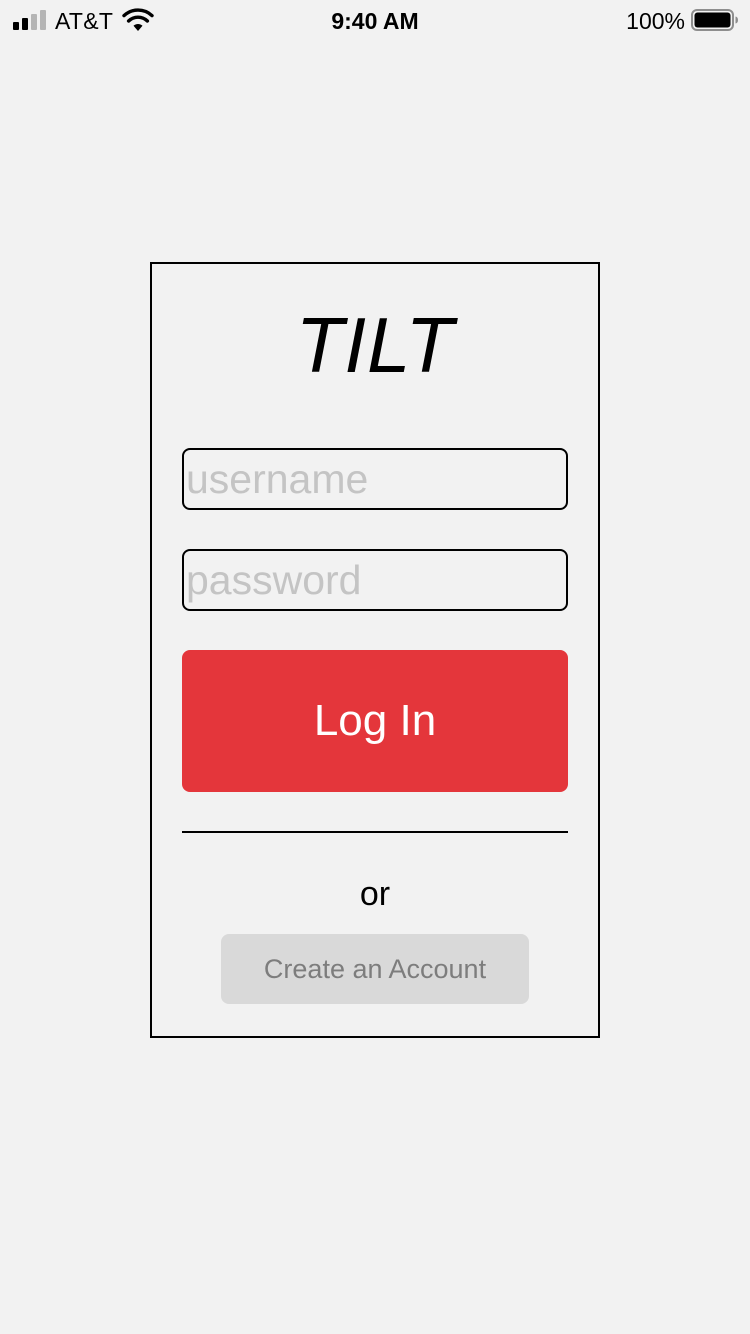 The image size is (750, 1334). What do you see at coordinates (375, 894) in the screenshot?
I see `or-separator-text: or` at bounding box center [375, 894].